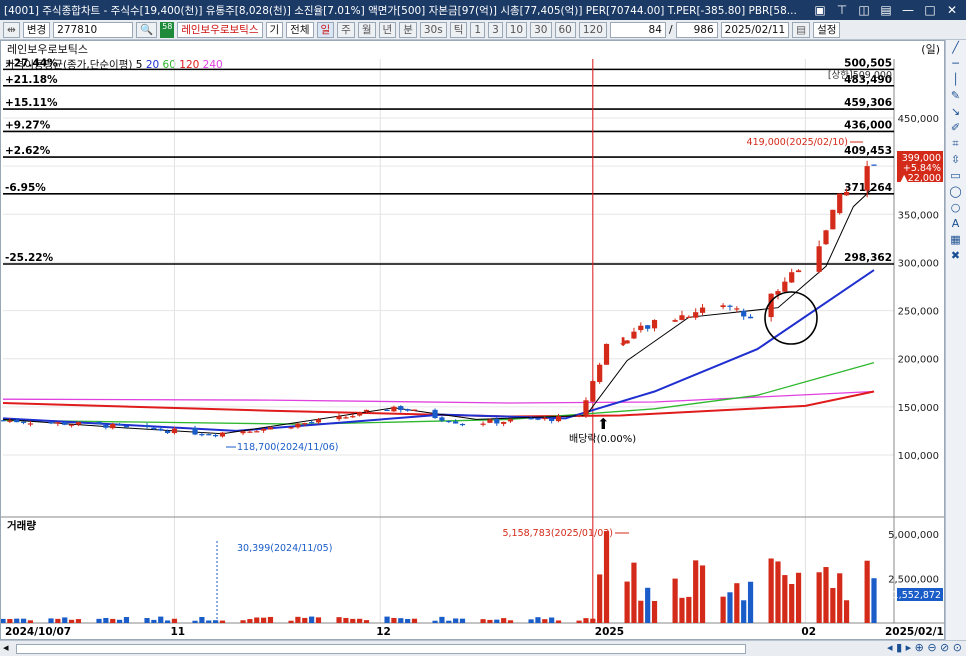 The image size is (966, 656). What do you see at coordinates (924, 647) in the screenshot?
I see `zoom-controls: ◂ ▮ ▸ ⊕ ⊖ ⊘ ⊙` at bounding box center [924, 647].